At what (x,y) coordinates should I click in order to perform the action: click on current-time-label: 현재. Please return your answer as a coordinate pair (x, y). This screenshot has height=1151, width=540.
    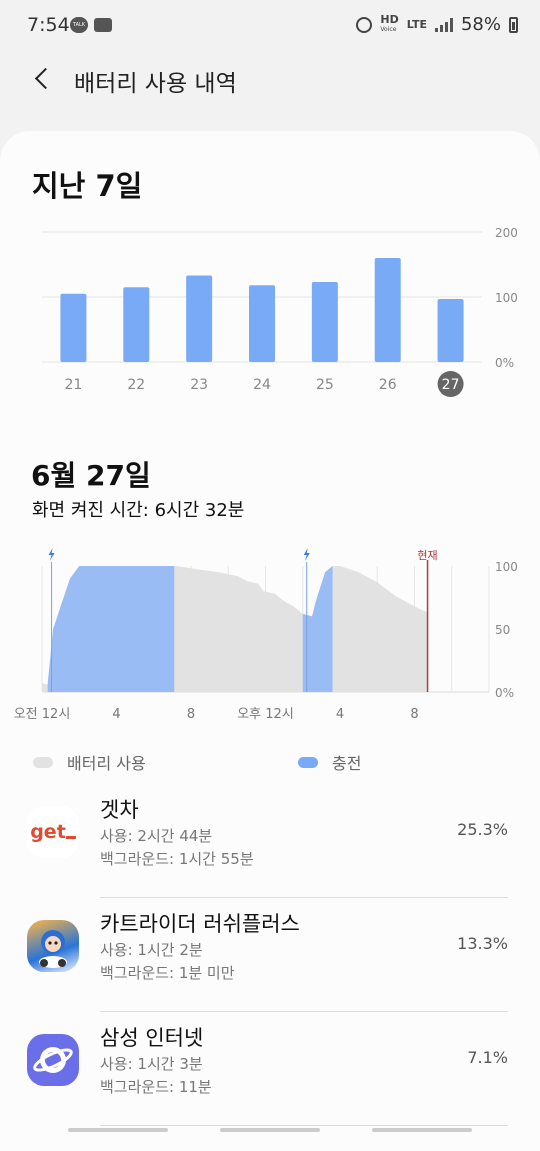
    Looking at the image, I should click on (427, 555).